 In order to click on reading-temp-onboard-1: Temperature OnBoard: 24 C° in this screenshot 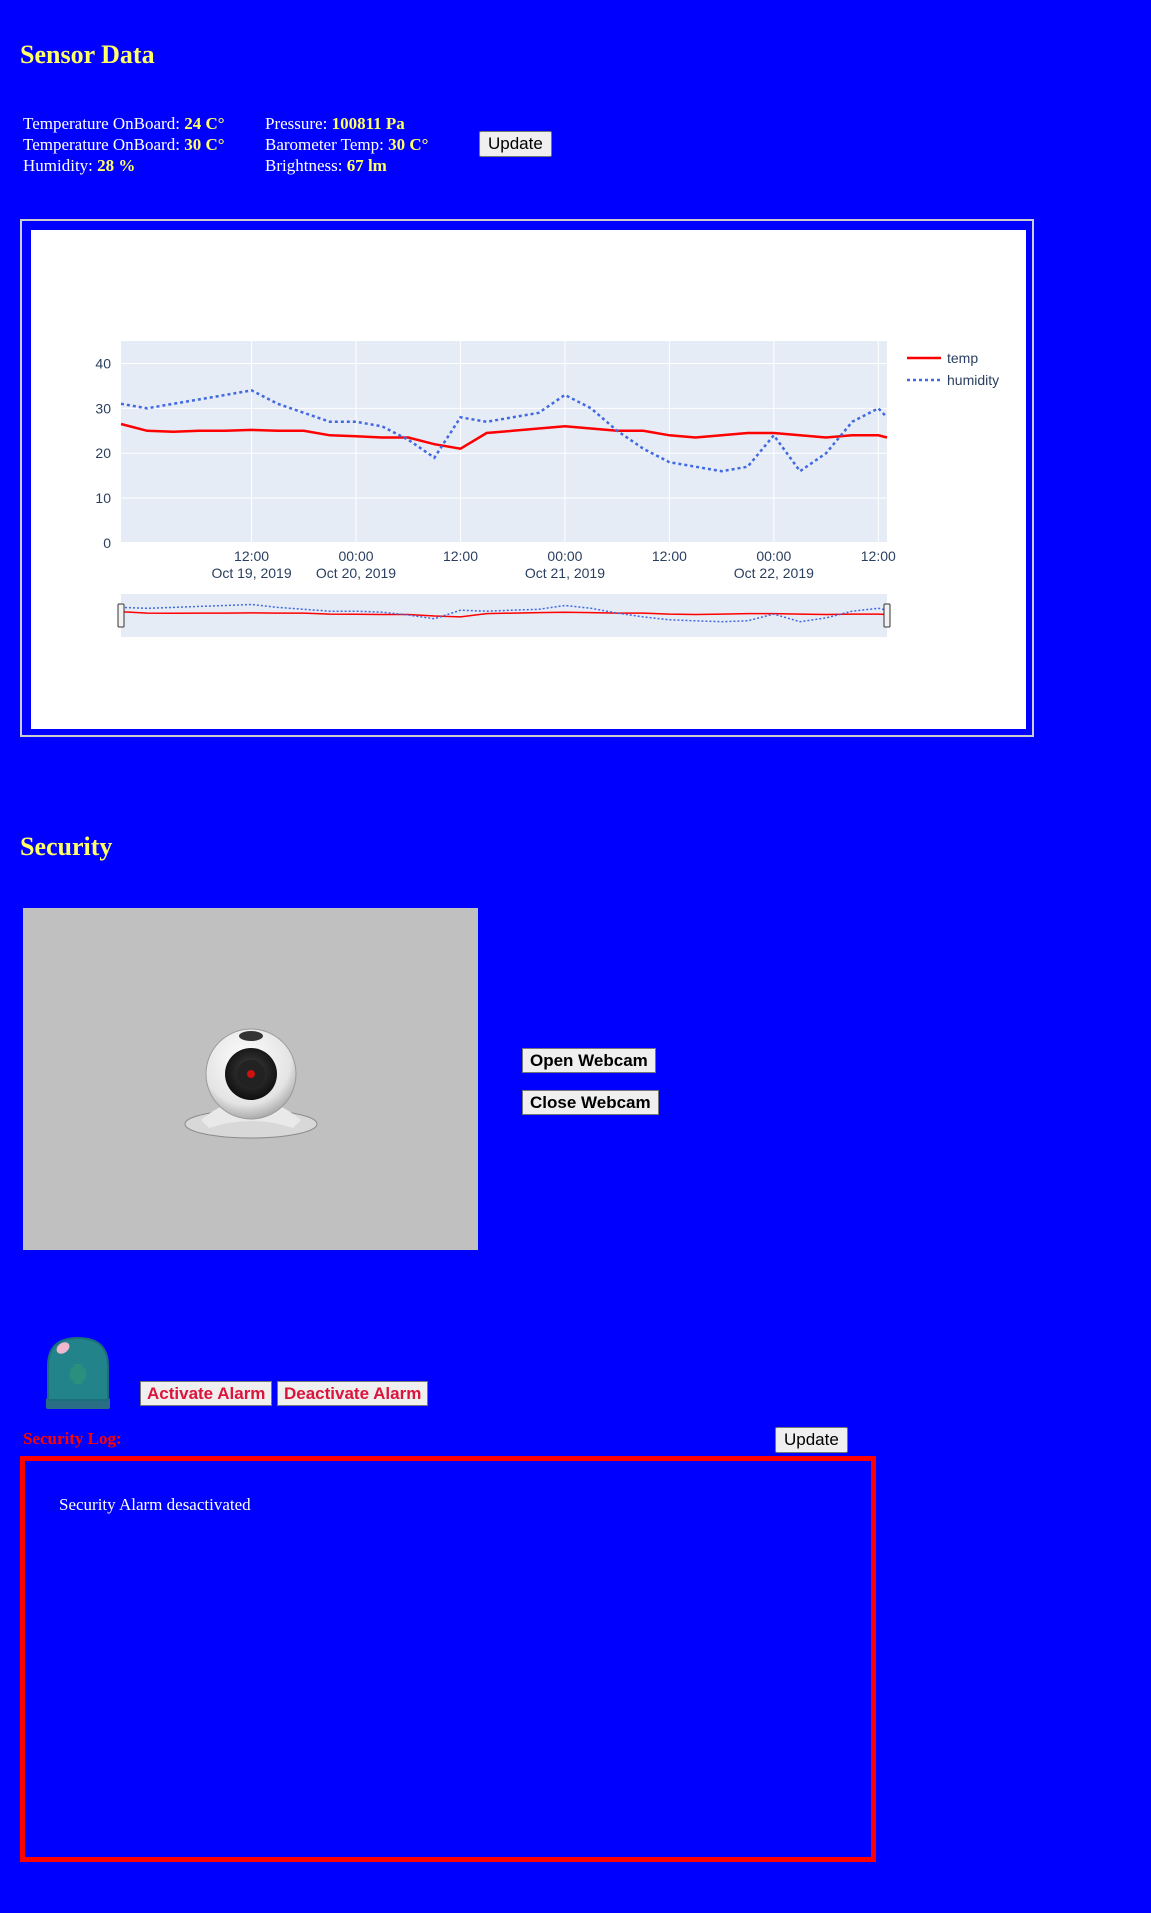, I will do `click(124, 123)`.